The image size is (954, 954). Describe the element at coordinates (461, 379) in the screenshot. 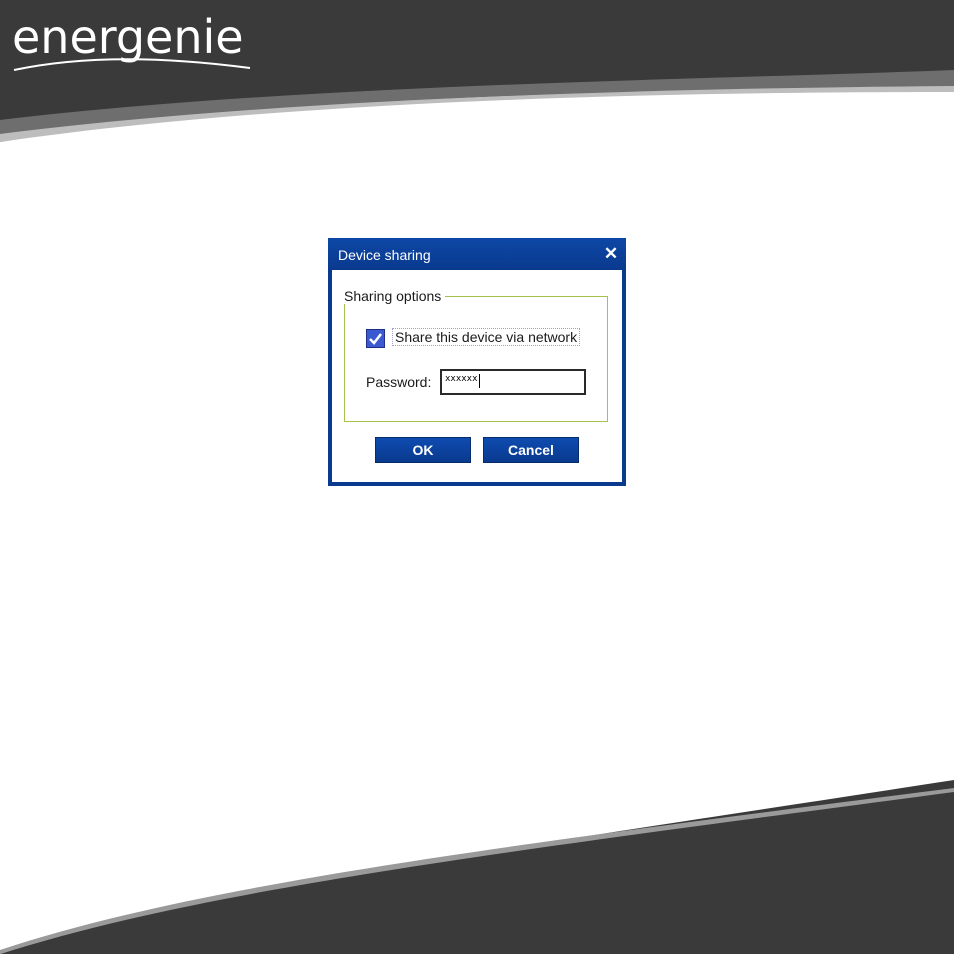

I see `password-value: xxxxxx` at that location.